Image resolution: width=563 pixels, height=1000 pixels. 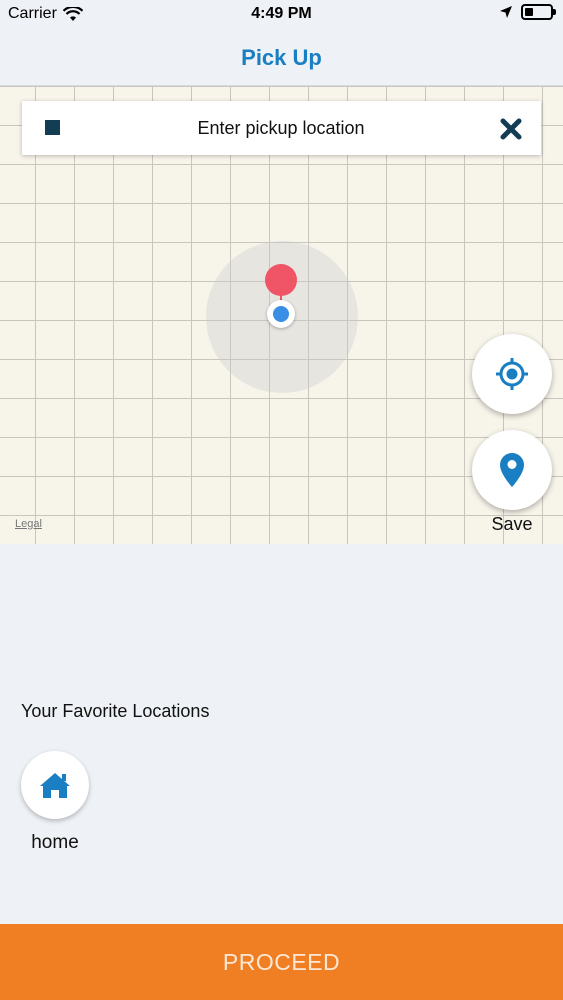 I want to click on page-title: Pick Up, so click(x=281, y=57).